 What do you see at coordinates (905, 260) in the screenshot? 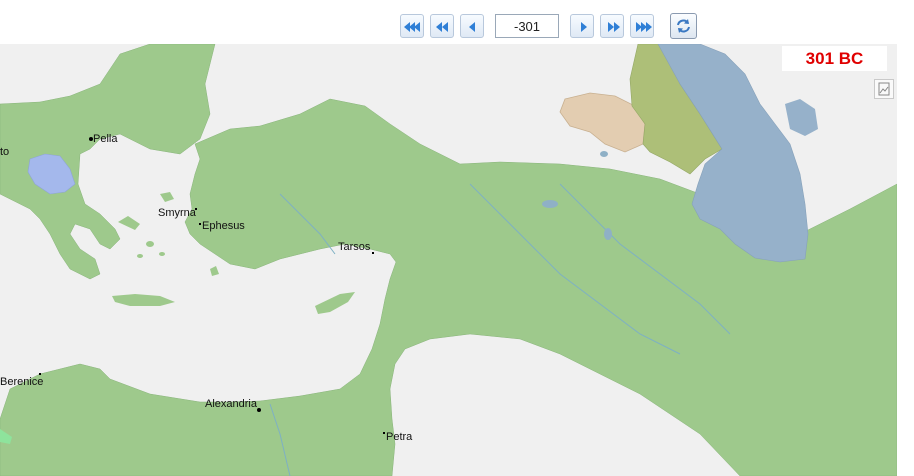
I see `vertical-scrollbar` at bounding box center [905, 260].